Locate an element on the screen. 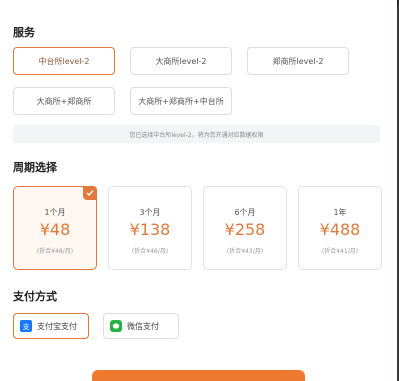 The image size is (399, 381). svg-text: 支 is located at coordinates (26, 326).